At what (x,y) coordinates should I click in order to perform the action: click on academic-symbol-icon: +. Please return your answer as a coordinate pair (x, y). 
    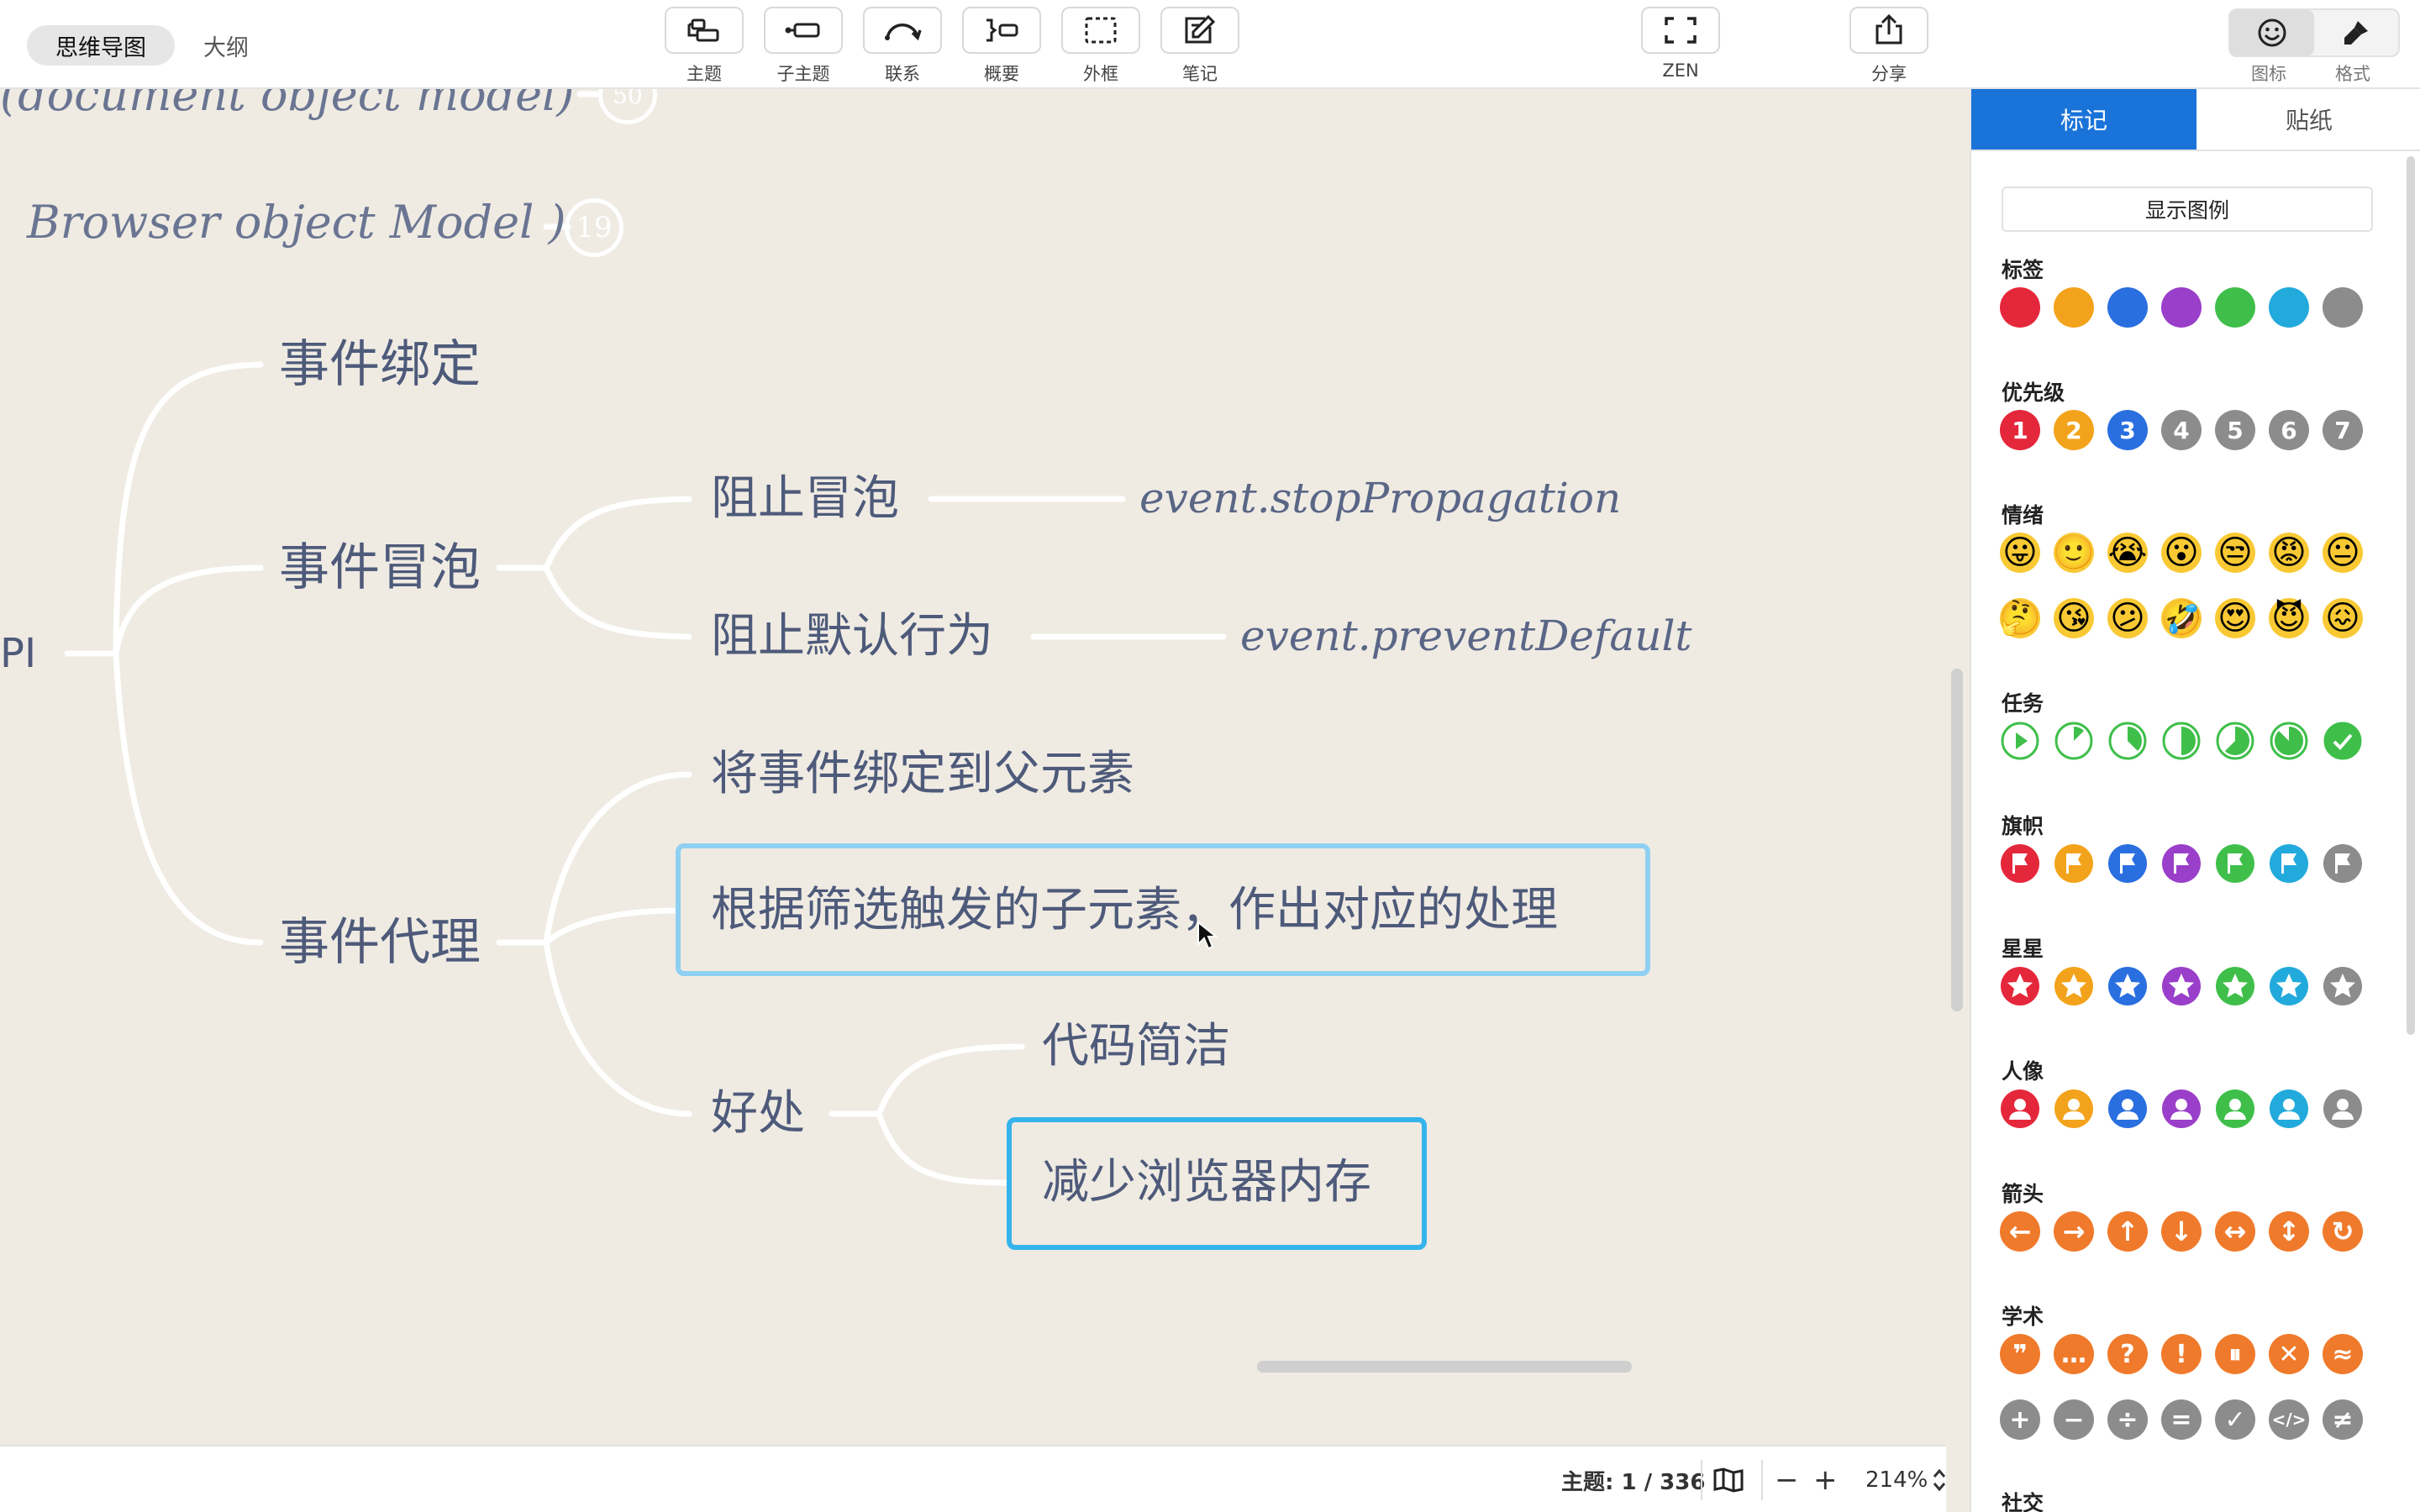
    Looking at the image, I should click on (2020, 1419).